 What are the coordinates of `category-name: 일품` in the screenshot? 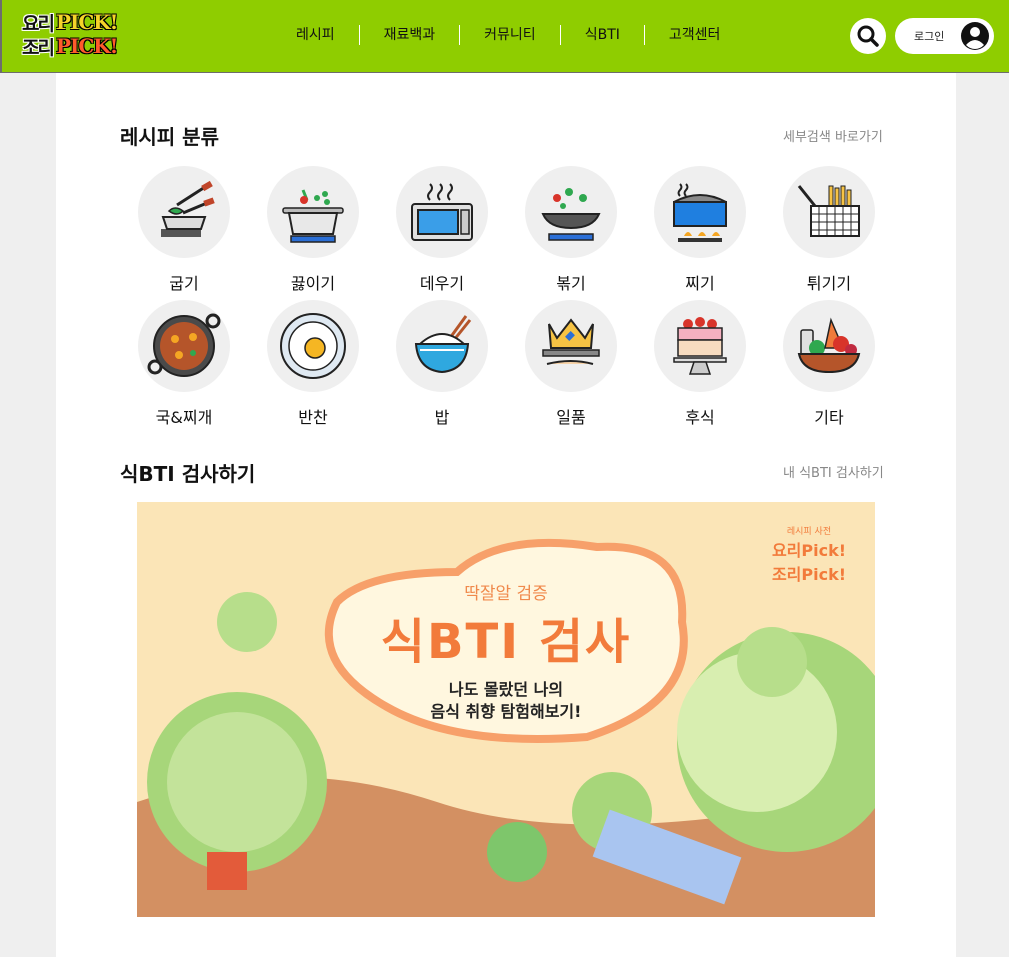 It's located at (571, 417).